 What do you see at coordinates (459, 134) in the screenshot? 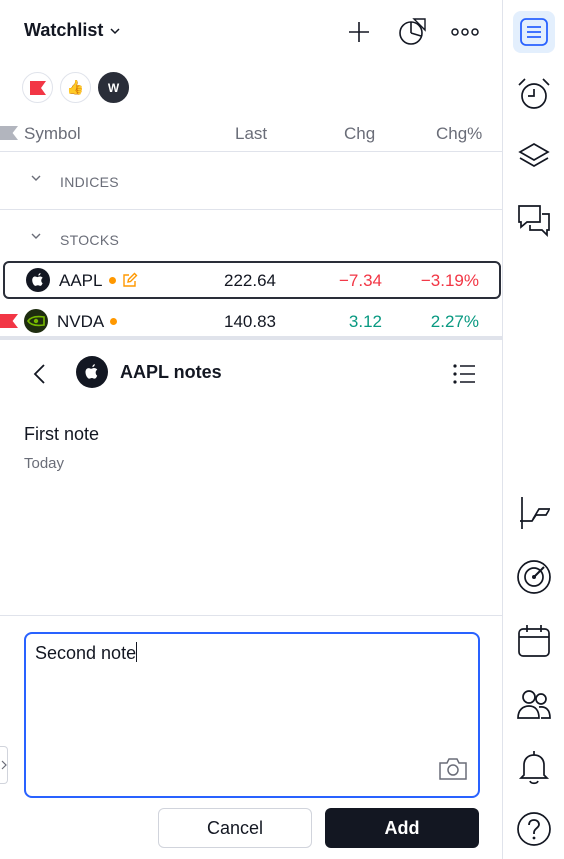
I see `column-chg-pct: Chg%` at bounding box center [459, 134].